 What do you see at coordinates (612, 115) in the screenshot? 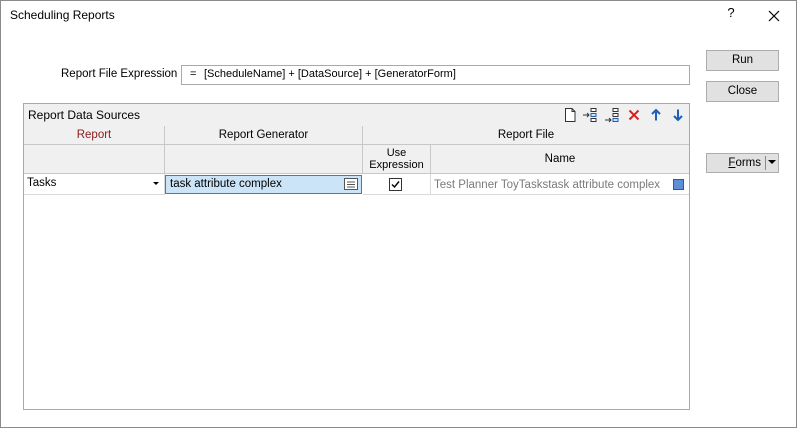
I see `append-row-icon` at bounding box center [612, 115].